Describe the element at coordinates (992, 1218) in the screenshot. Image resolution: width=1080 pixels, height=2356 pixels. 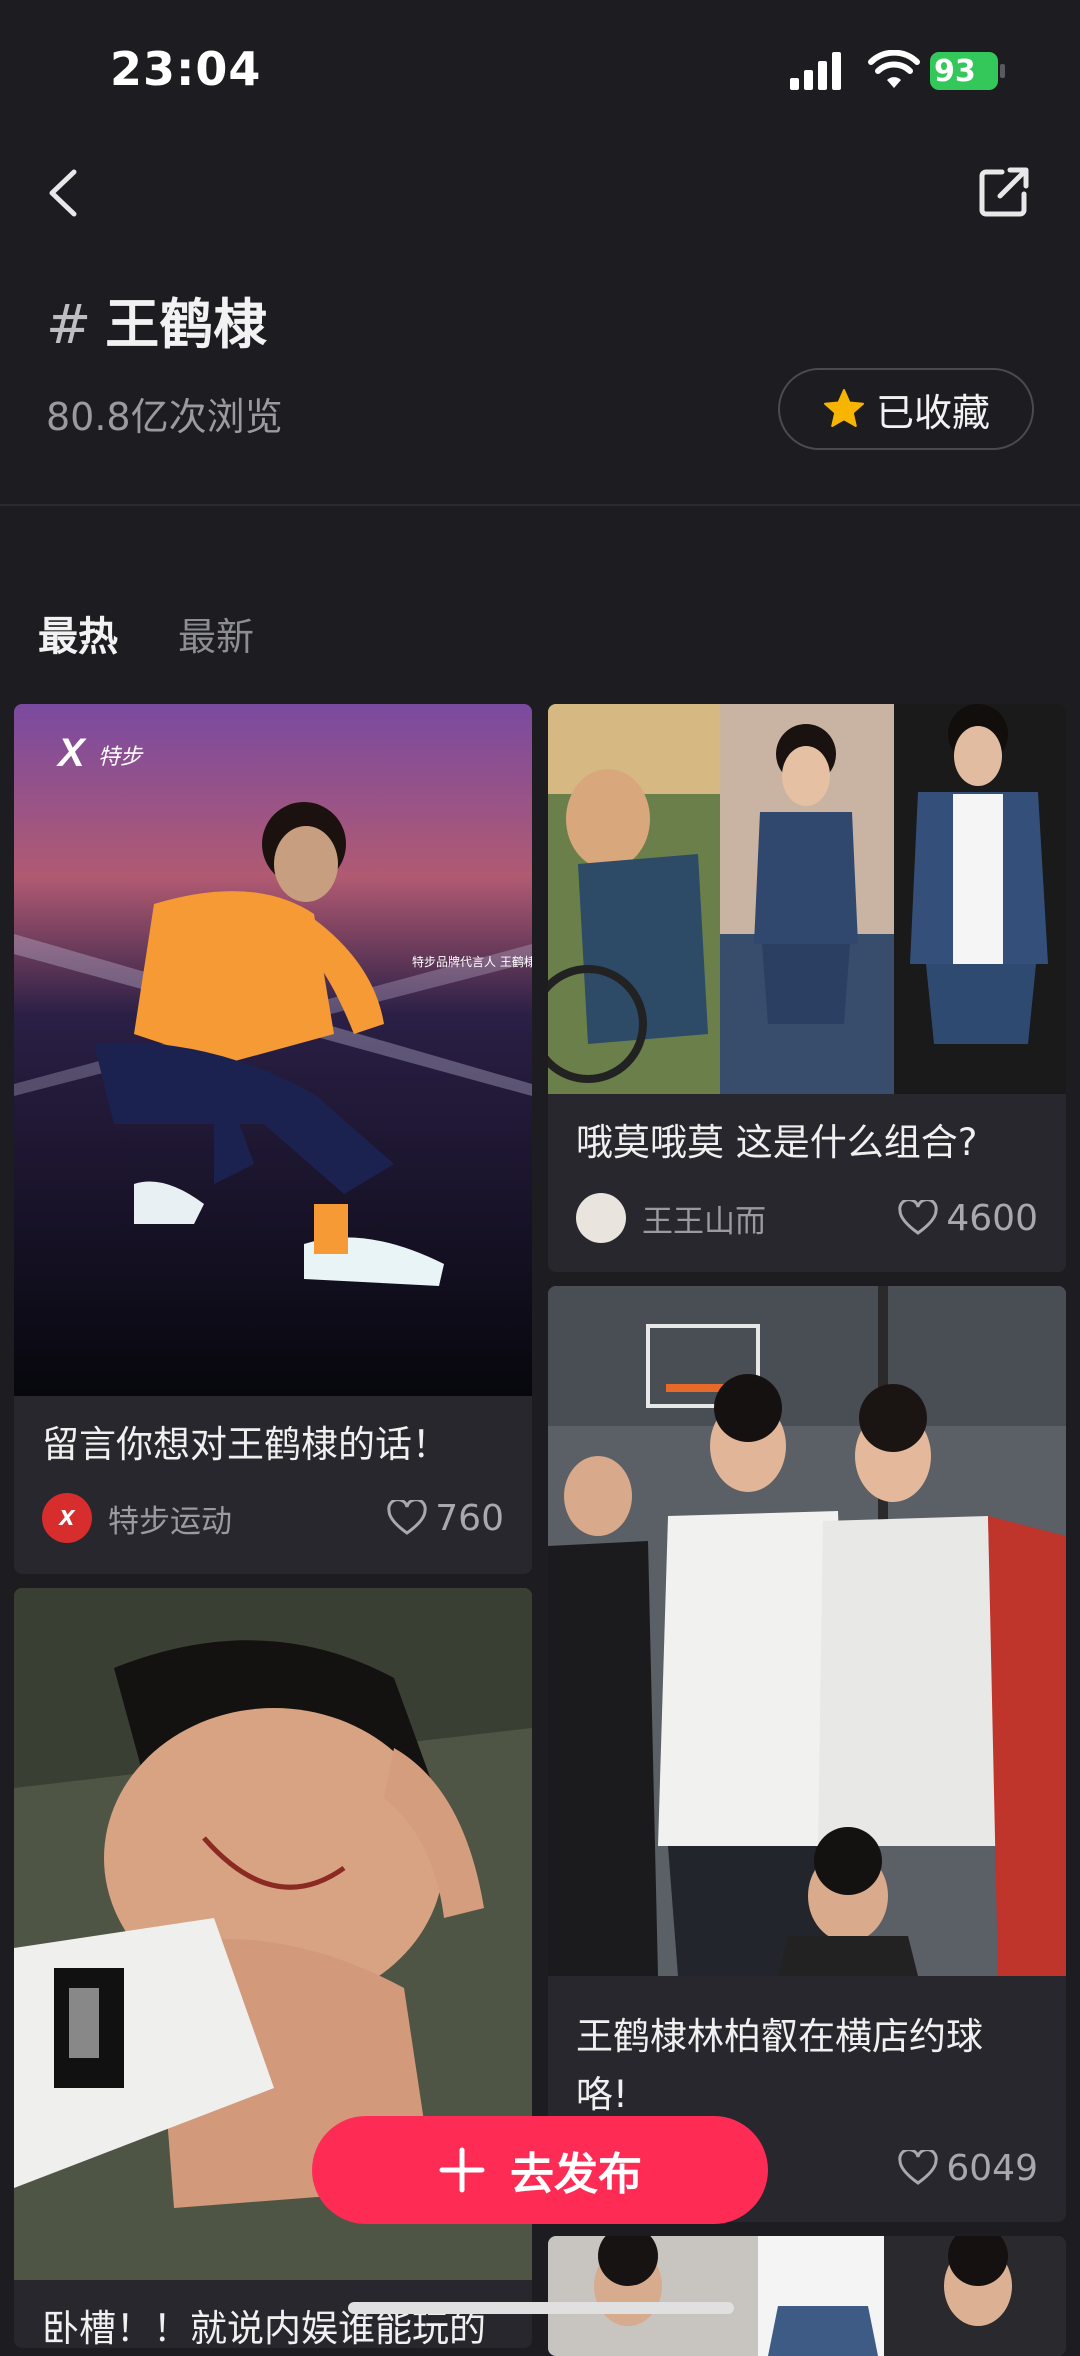
I see `like-number: 4600` at that location.